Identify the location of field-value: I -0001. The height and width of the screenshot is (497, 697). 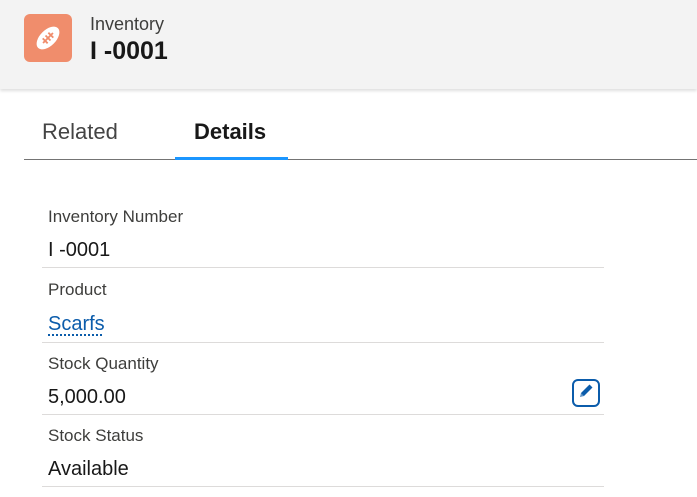
(79, 250).